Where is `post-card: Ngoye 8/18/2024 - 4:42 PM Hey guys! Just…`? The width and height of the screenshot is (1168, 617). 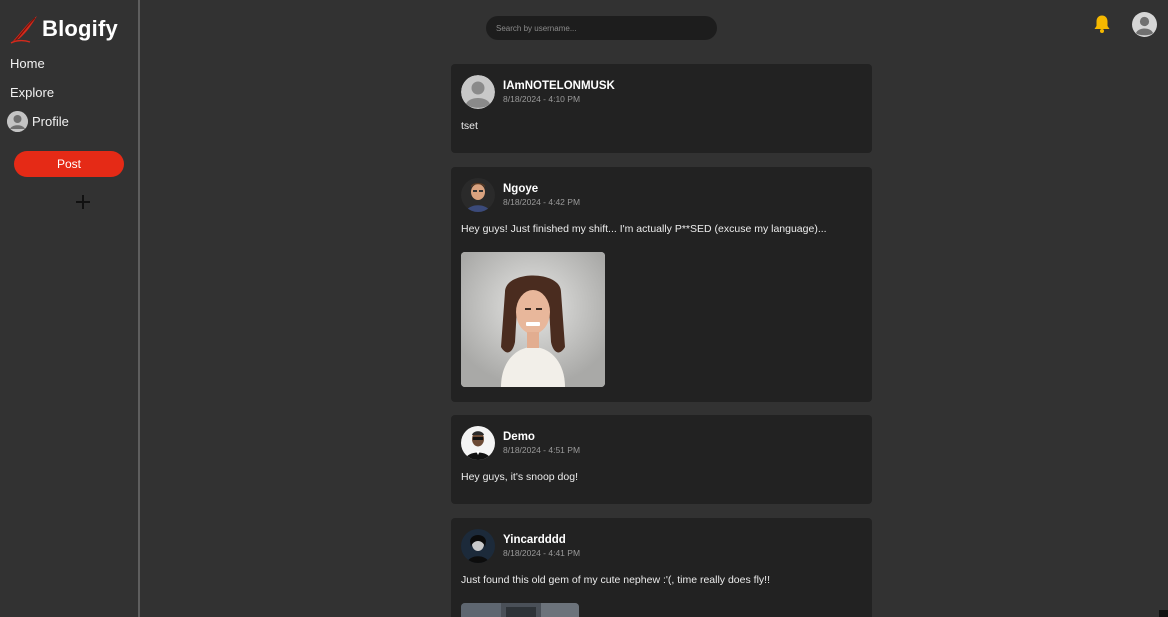 post-card: Ngoye 8/18/2024 - 4:42 PM Hey guys! Just… is located at coordinates (661, 284).